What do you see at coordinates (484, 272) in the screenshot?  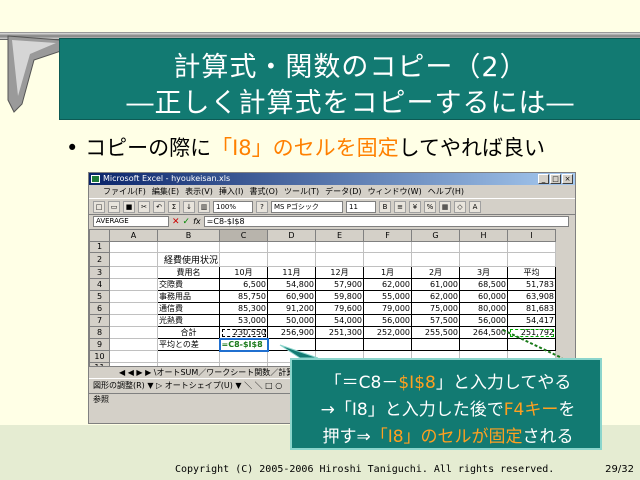 I see `header-cell: 3月` at bounding box center [484, 272].